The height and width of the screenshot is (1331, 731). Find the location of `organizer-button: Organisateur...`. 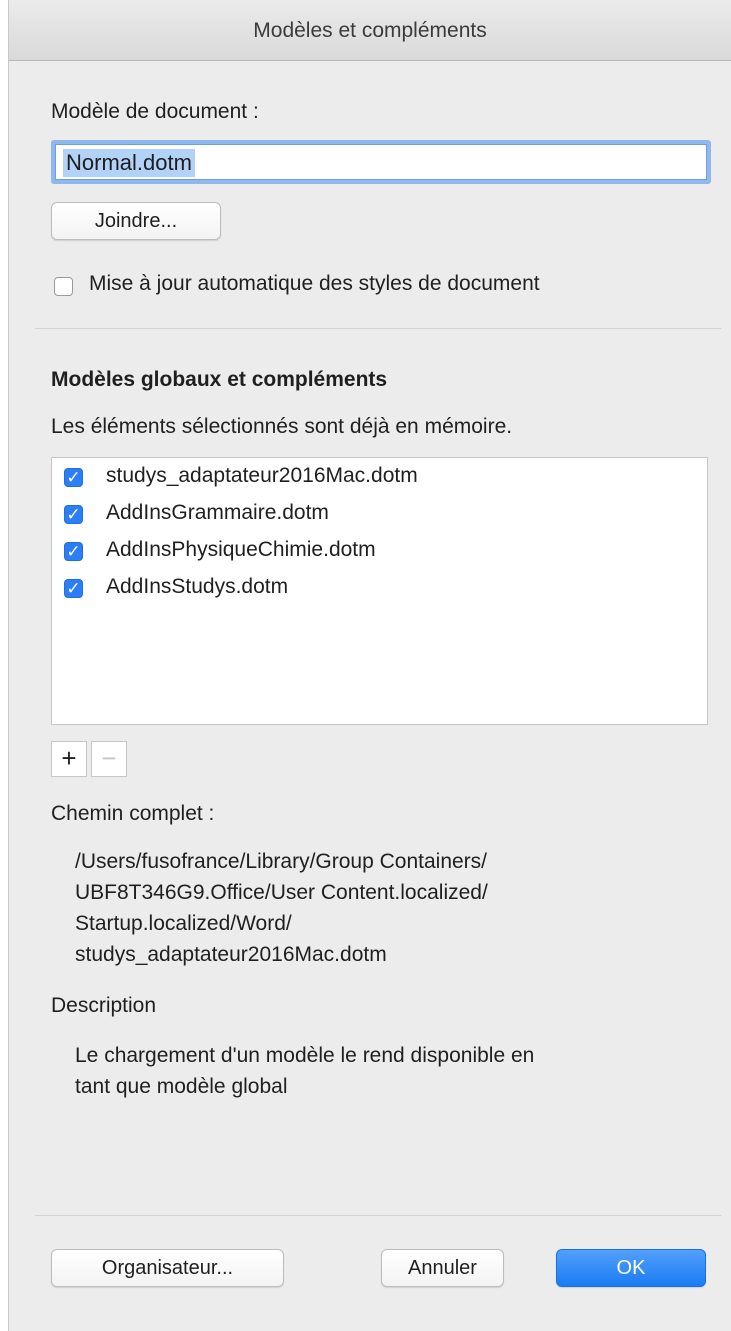

organizer-button: Organisateur... is located at coordinates (167, 1268).